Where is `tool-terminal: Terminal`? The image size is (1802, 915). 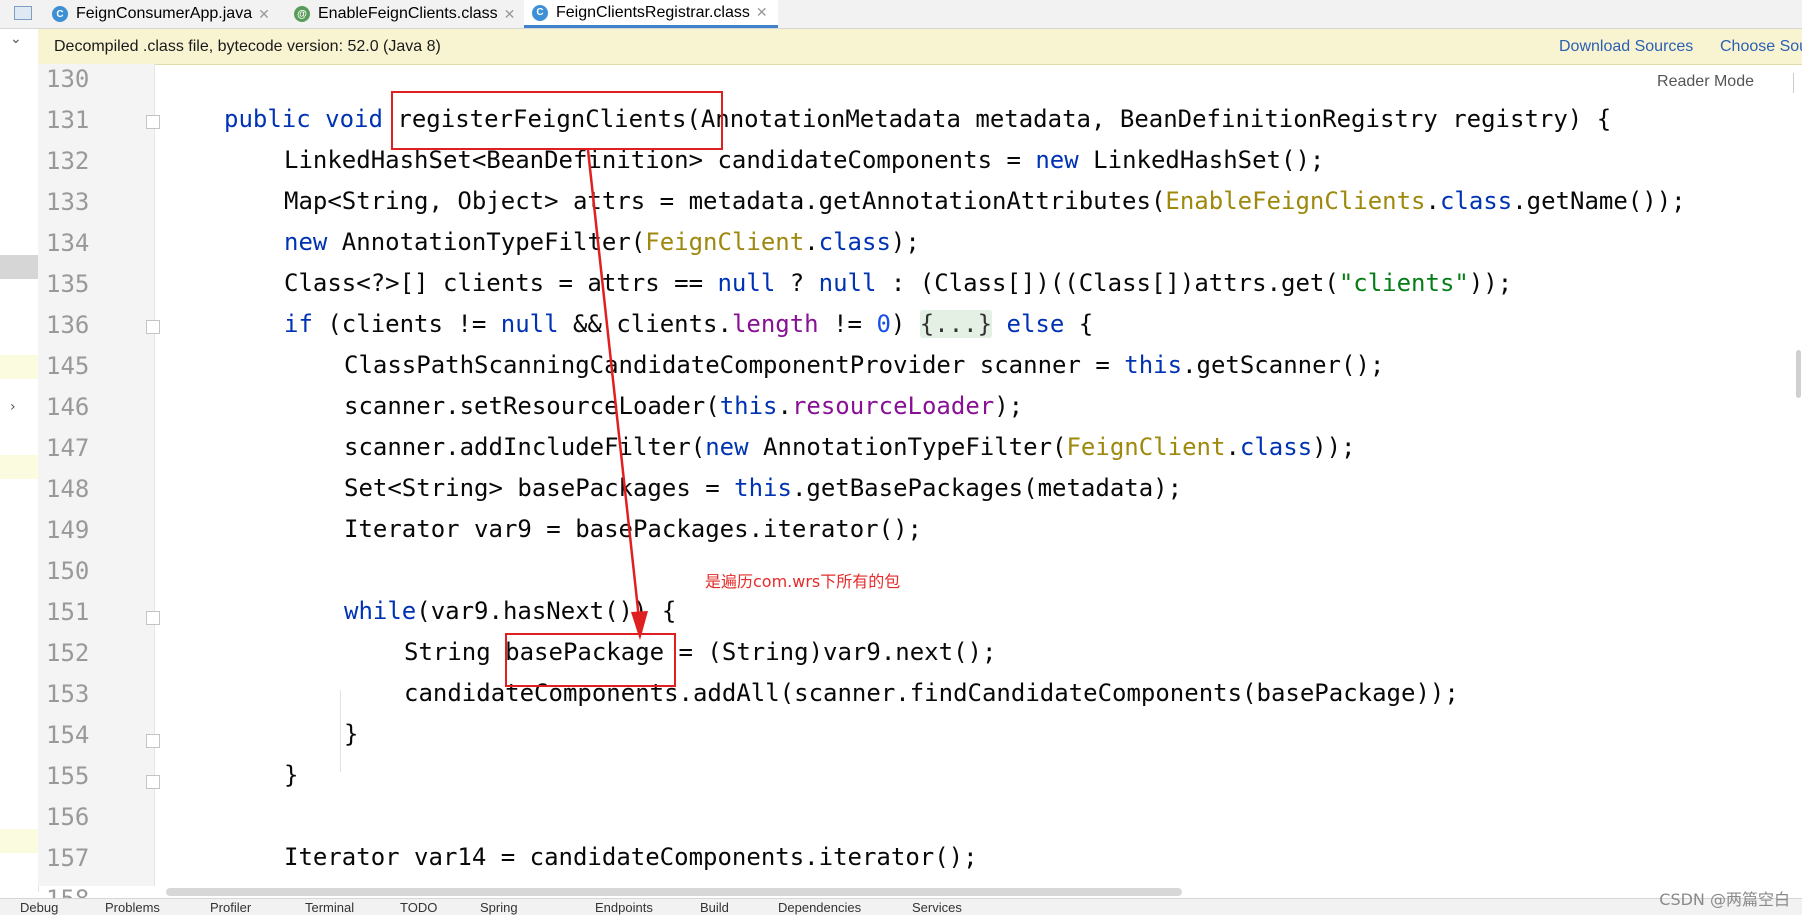 tool-terminal: Terminal is located at coordinates (329, 907).